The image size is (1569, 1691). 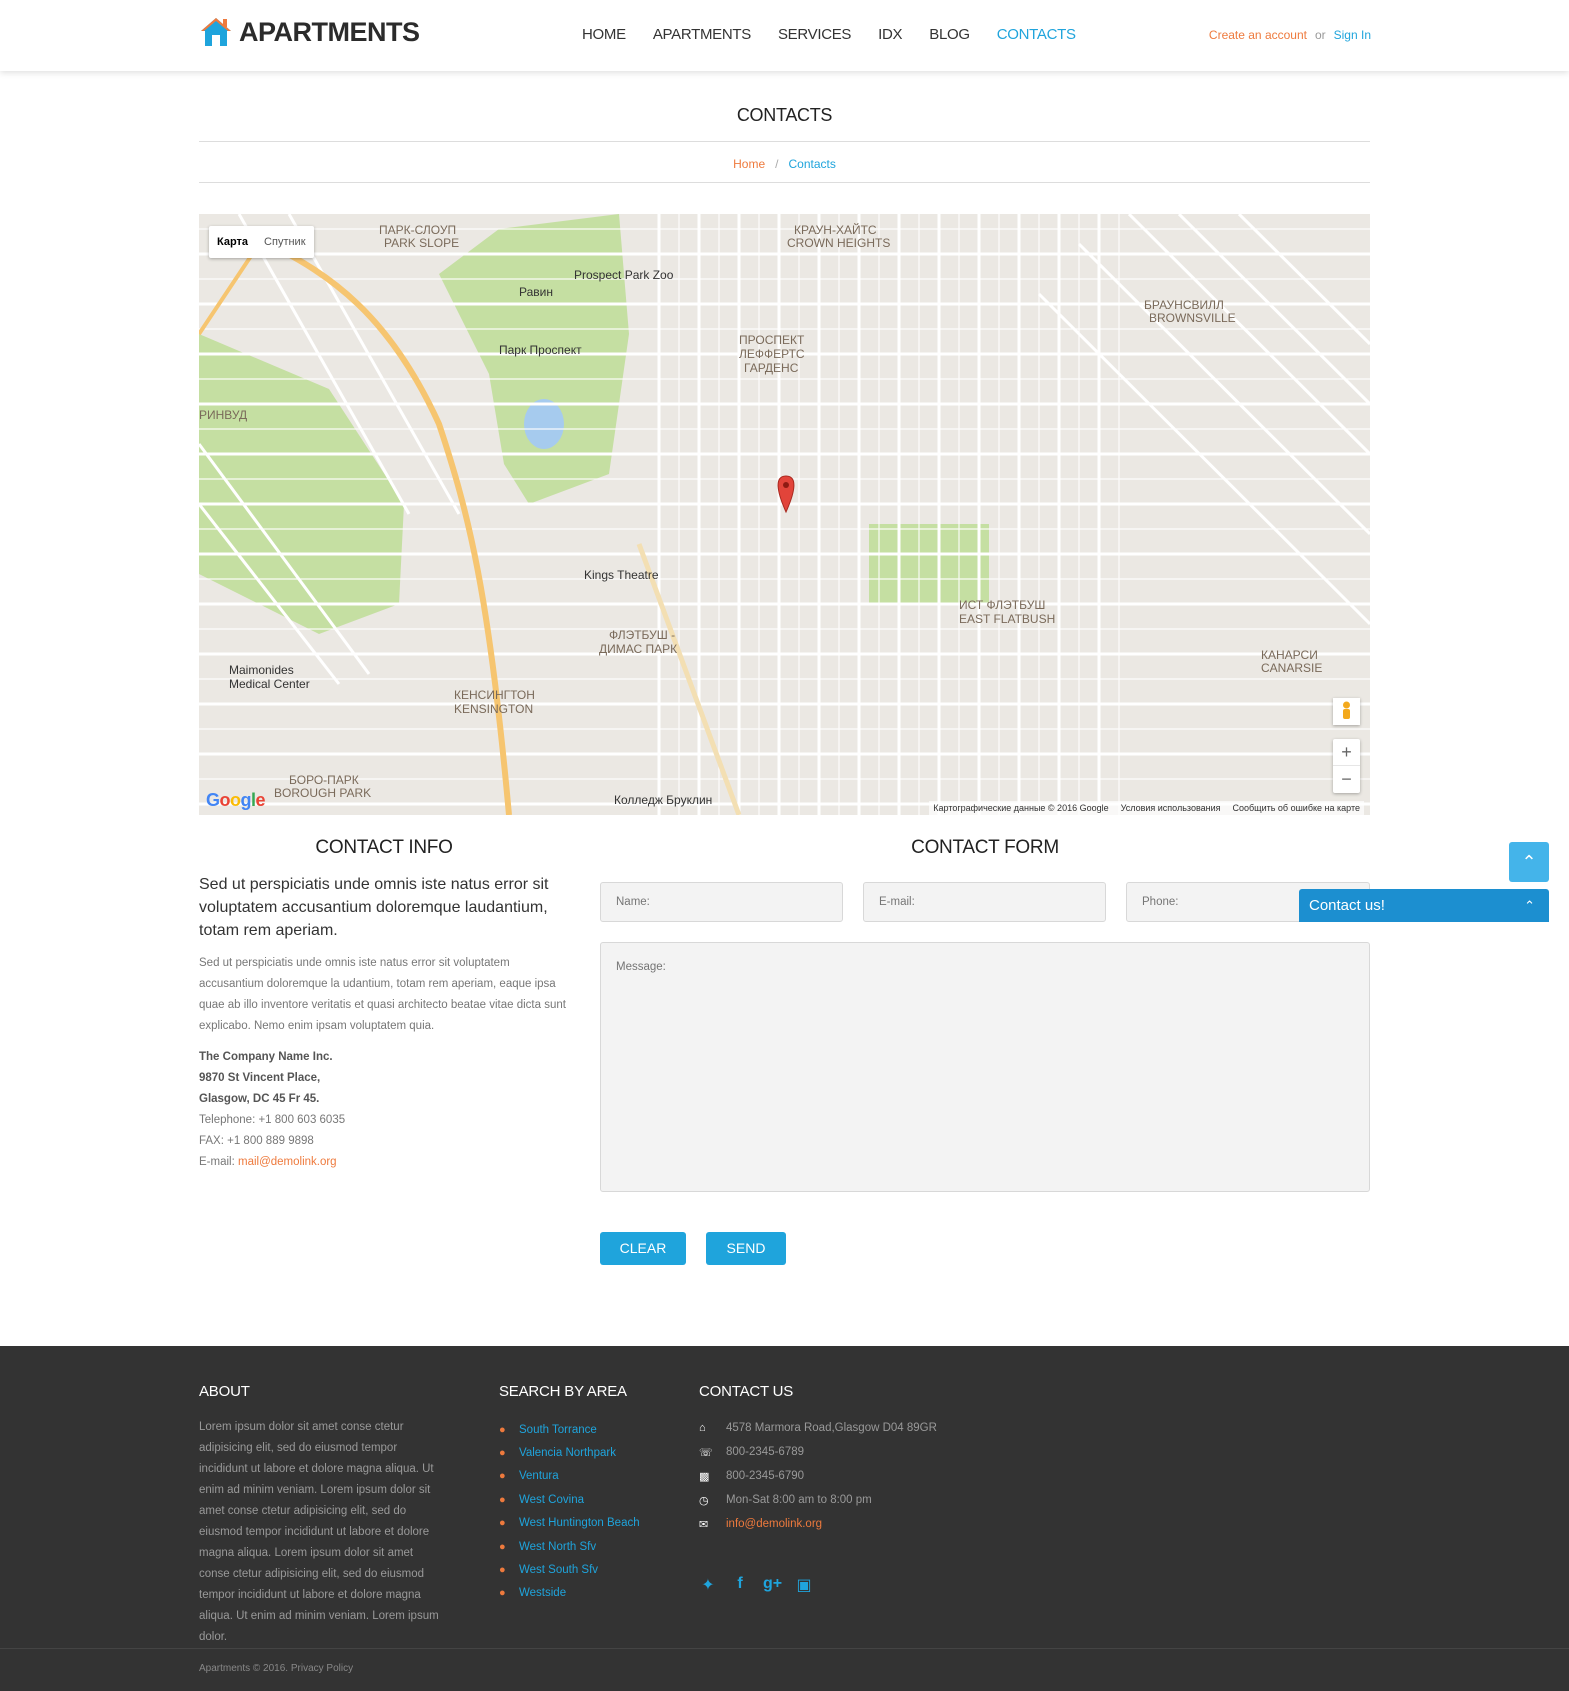 I want to click on breadcrumb-home: Home, so click(x=749, y=164).